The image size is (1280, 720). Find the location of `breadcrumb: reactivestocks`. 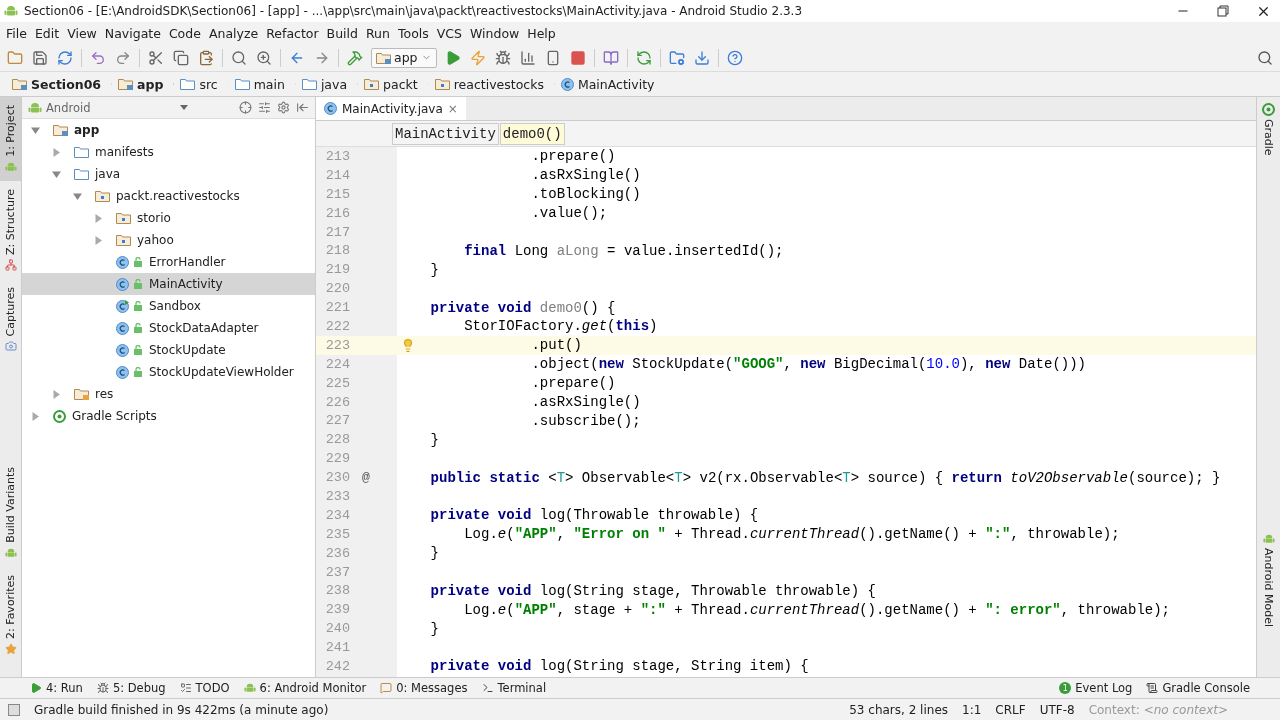

breadcrumb: reactivestocks is located at coordinates (492, 84).